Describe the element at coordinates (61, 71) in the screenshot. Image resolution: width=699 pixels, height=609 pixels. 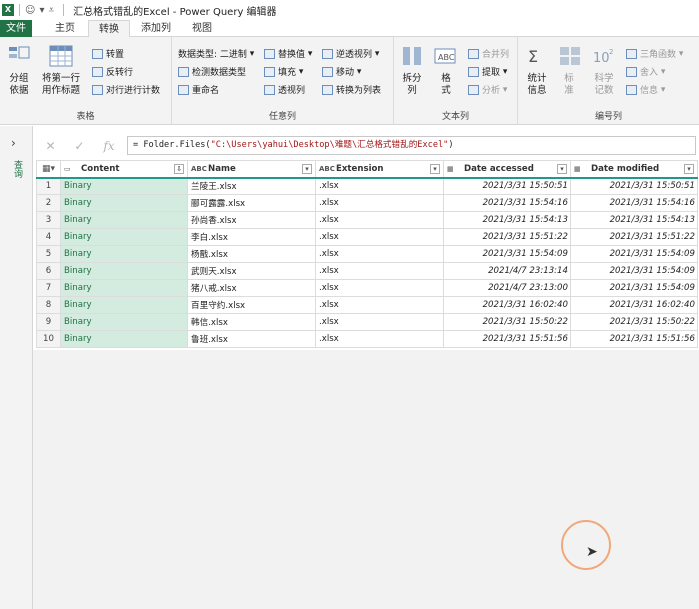
I see `first-row-header-button: 将第一行 用作标题` at that location.